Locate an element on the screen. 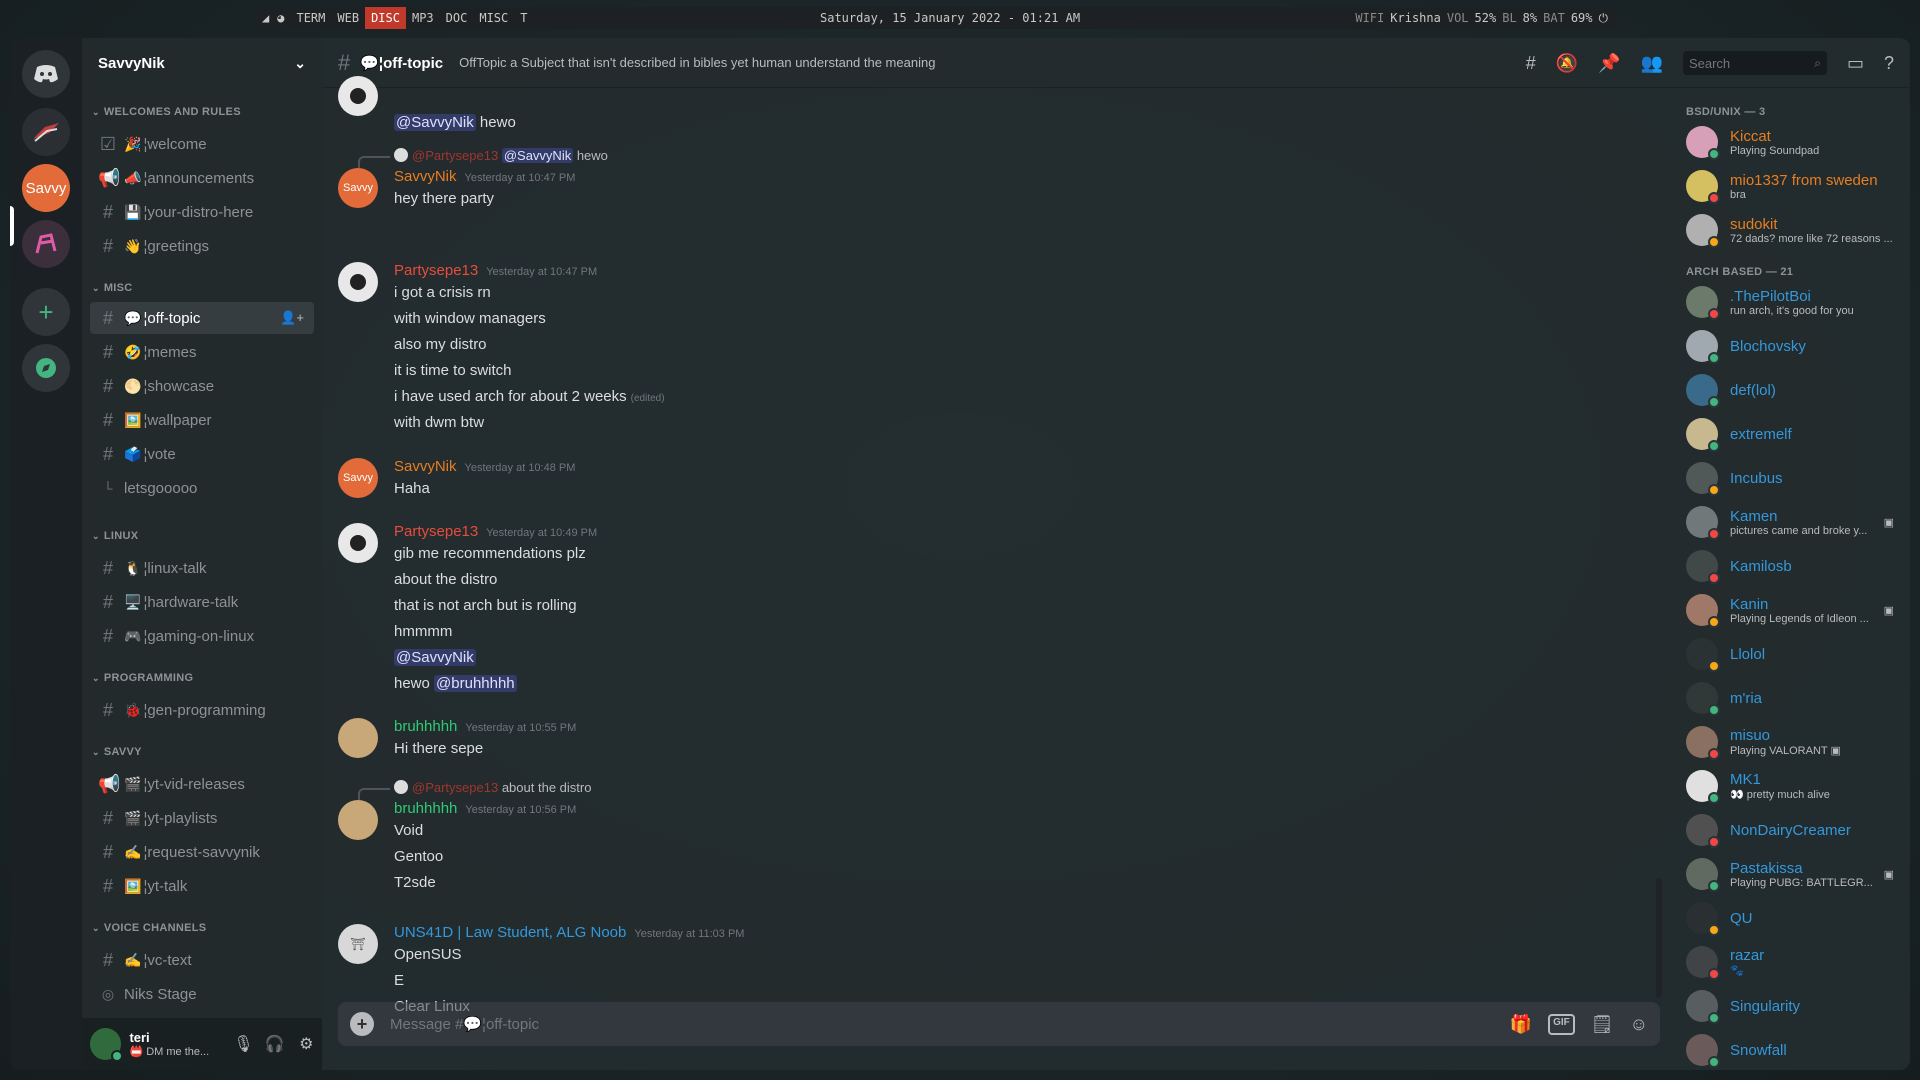 The image size is (1920, 1080). add-server-icon: + is located at coordinates (46, 312).